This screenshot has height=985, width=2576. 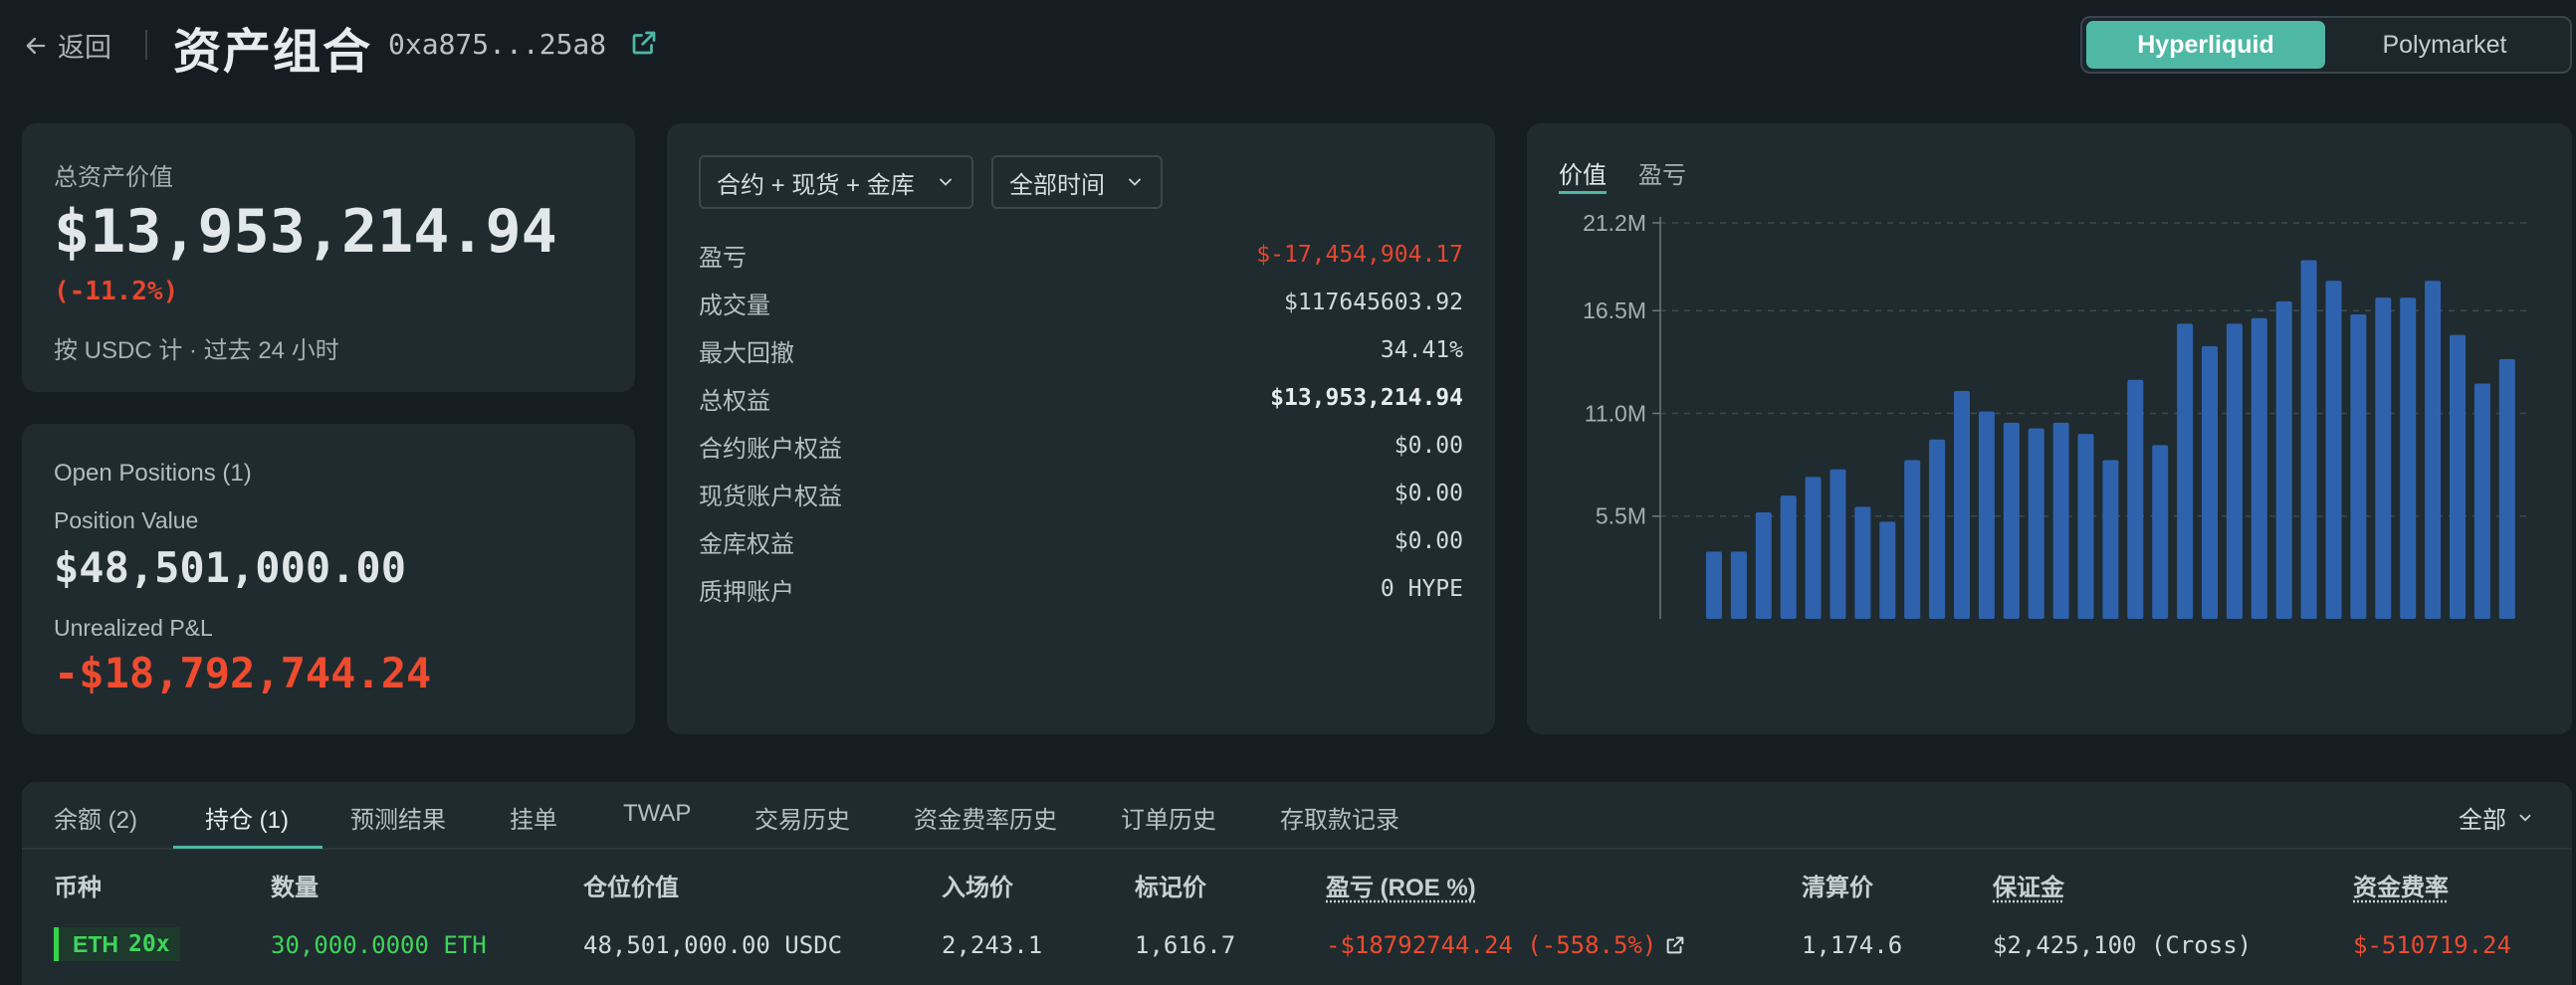 What do you see at coordinates (379, 945) in the screenshot?
I see `position-size: 30,000.0000 ETH` at bounding box center [379, 945].